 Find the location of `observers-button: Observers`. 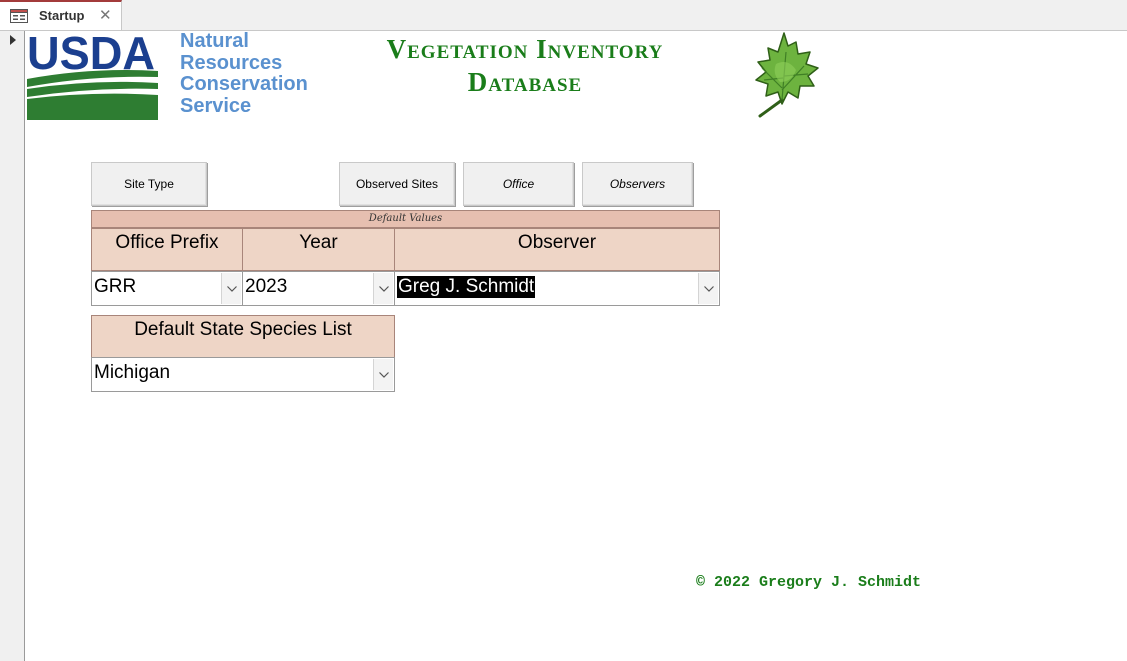

observers-button: Observers is located at coordinates (637, 184).